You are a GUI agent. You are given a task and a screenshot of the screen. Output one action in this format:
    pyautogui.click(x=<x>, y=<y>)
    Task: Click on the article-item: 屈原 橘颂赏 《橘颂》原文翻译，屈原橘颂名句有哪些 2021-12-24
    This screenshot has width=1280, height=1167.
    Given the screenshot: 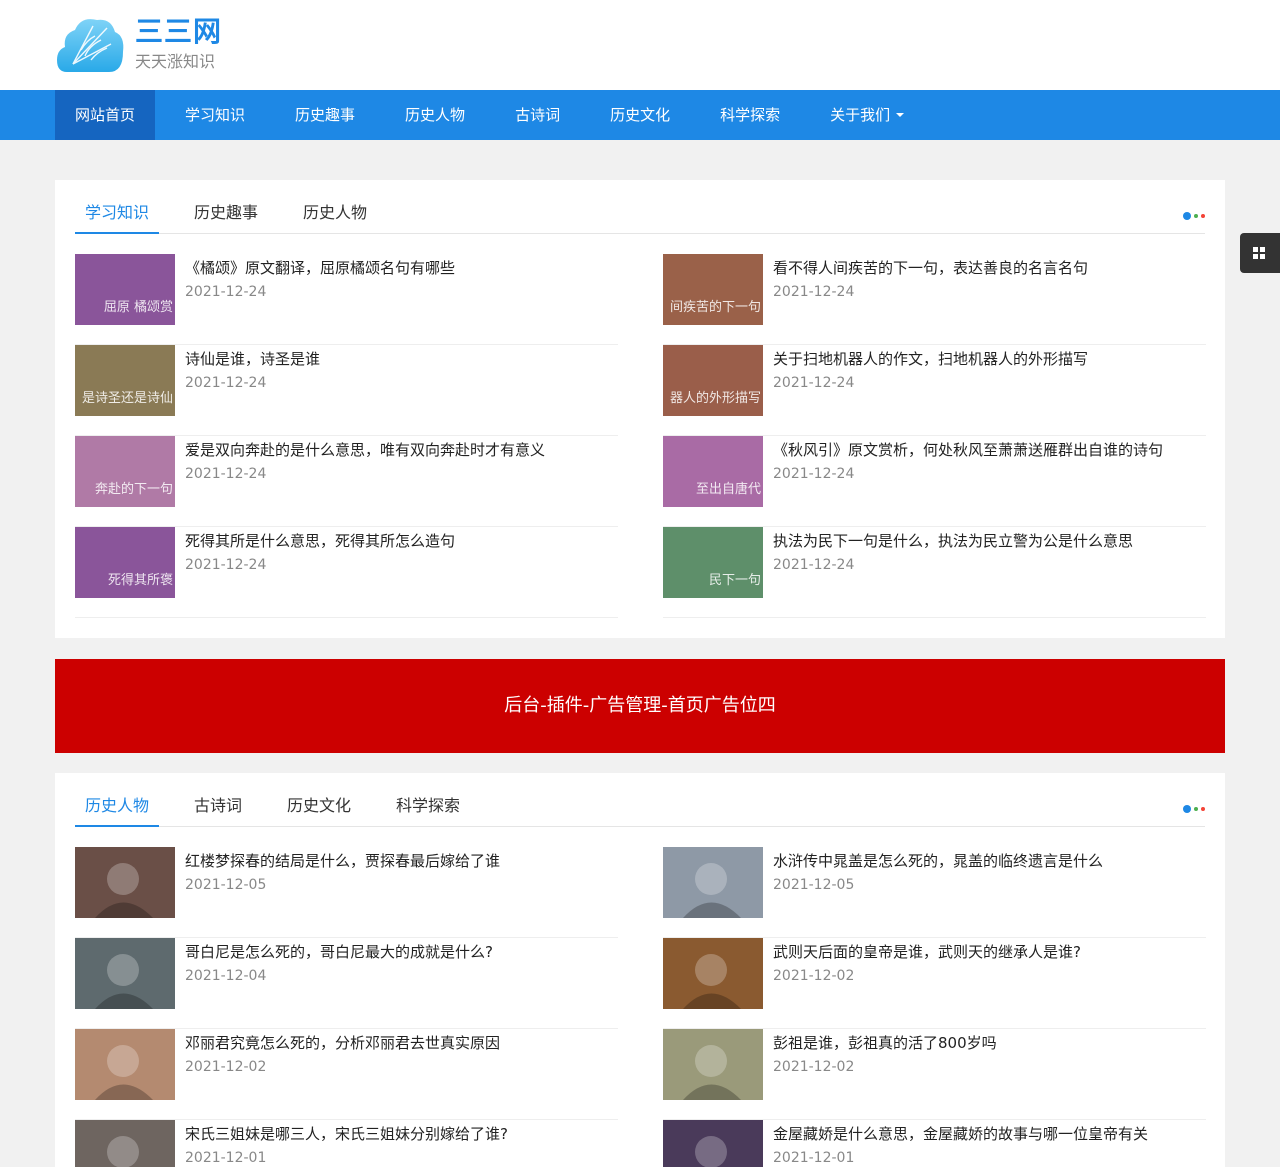 What is the action you would take?
    pyautogui.click(x=346, y=299)
    